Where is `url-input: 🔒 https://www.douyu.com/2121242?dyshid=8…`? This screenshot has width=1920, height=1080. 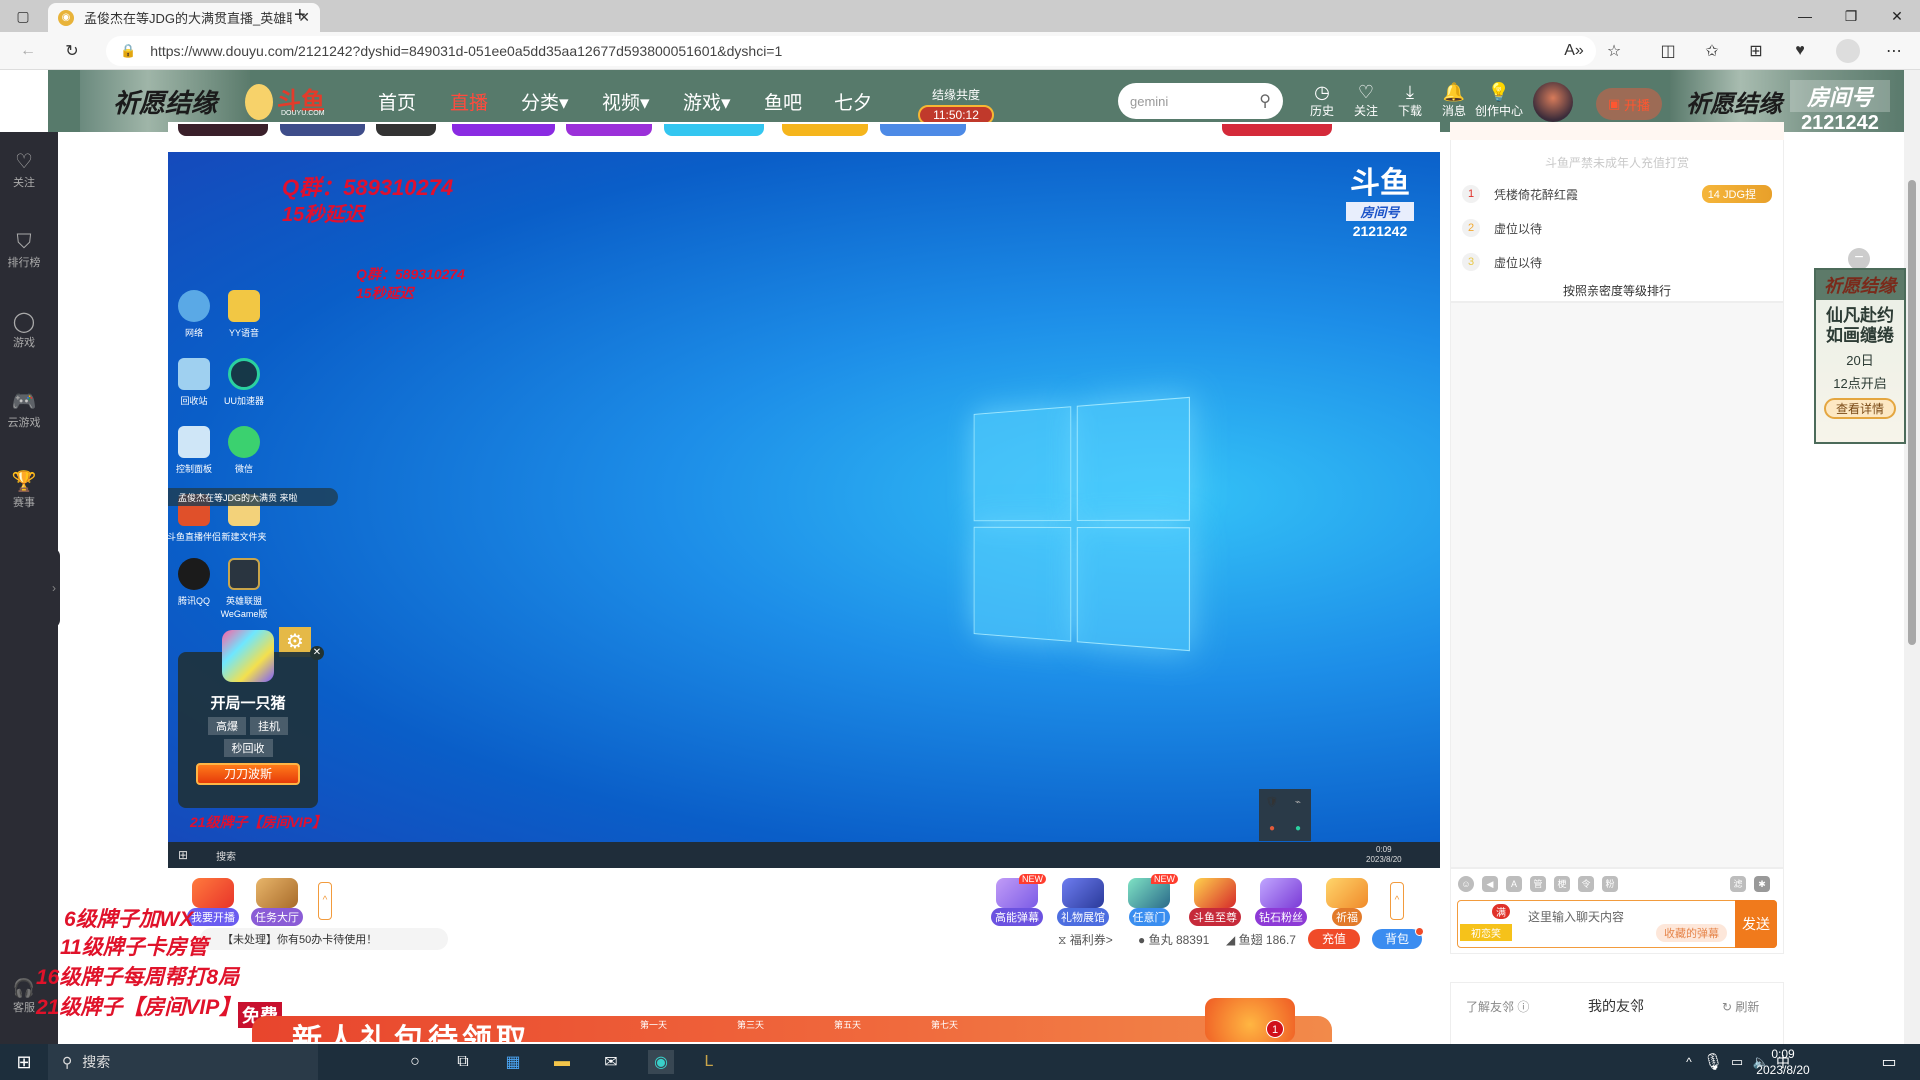 url-input: 🔒 https://www.douyu.com/2121242?dyshid=8… is located at coordinates (851, 51).